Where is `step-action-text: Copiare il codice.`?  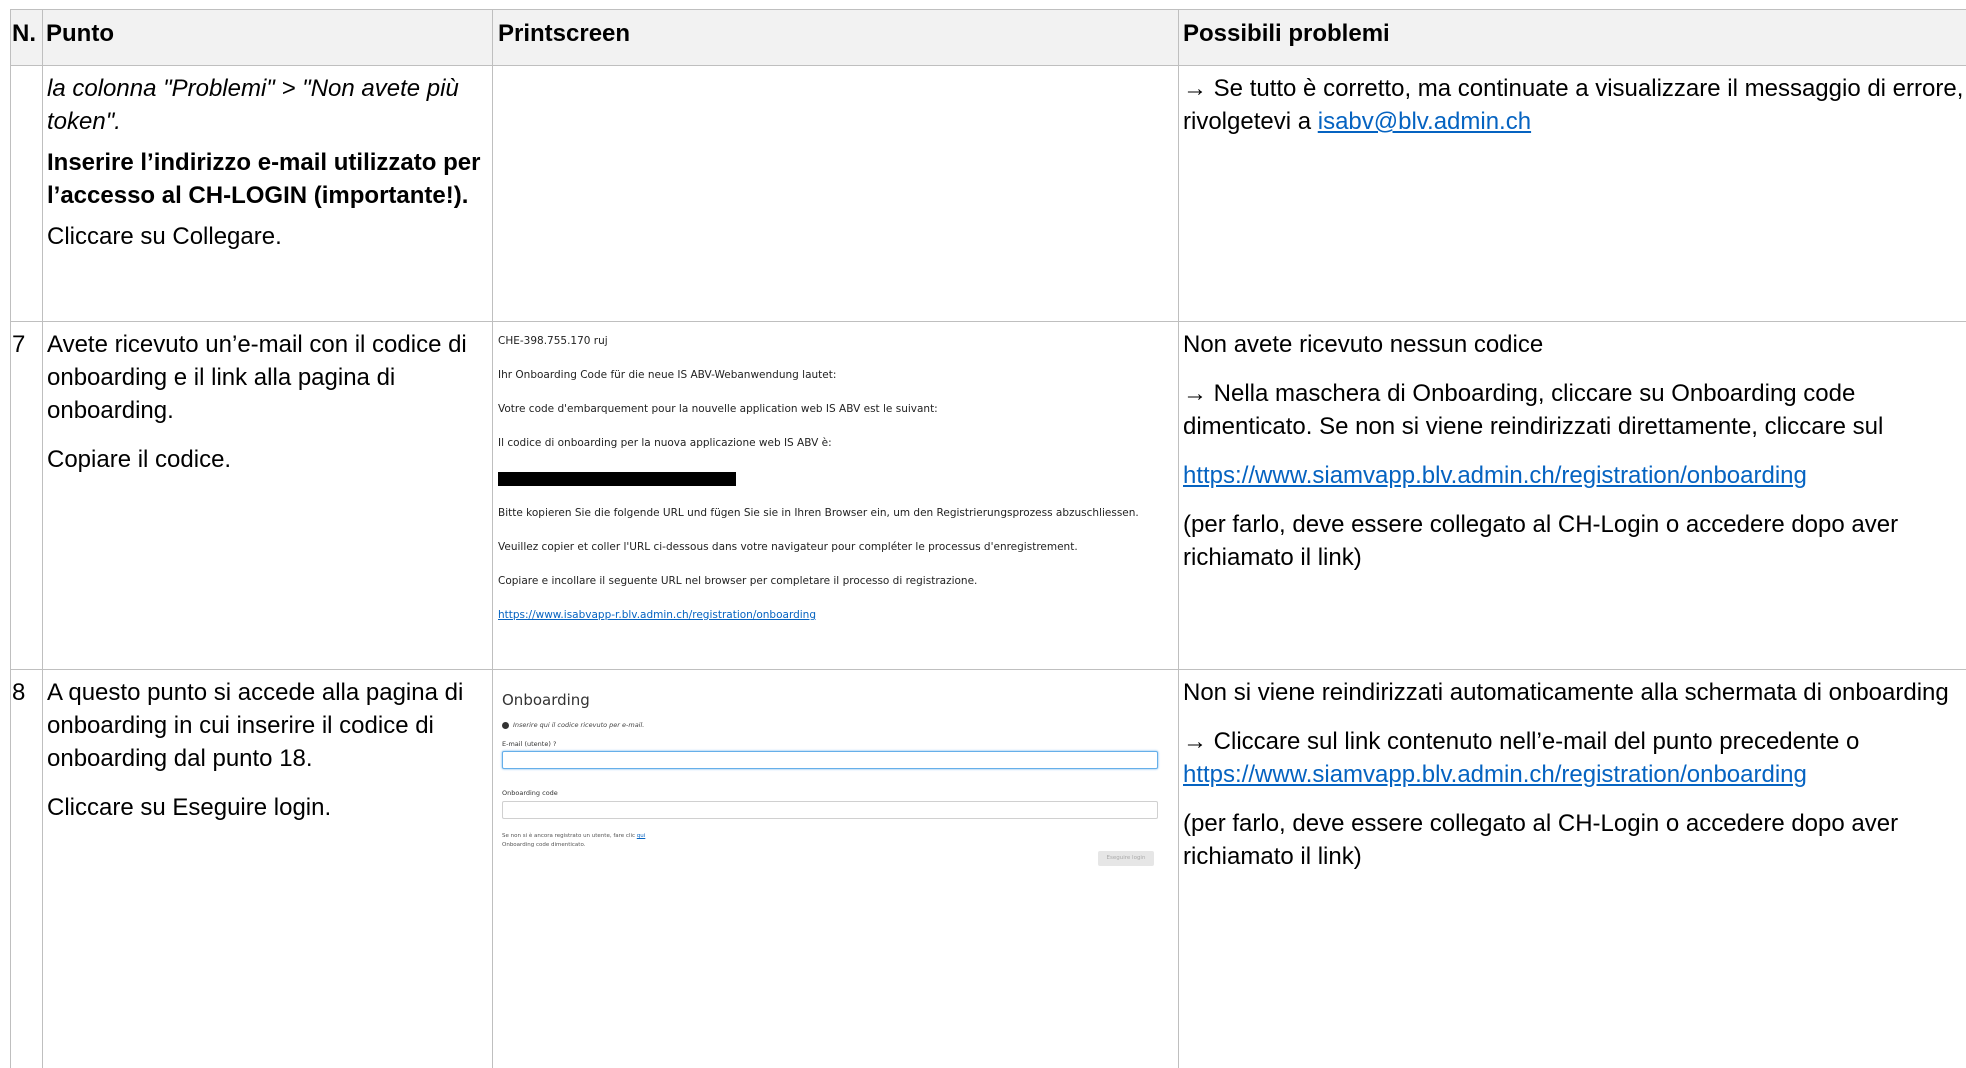 step-action-text: Copiare il codice. is located at coordinates (139, 459).